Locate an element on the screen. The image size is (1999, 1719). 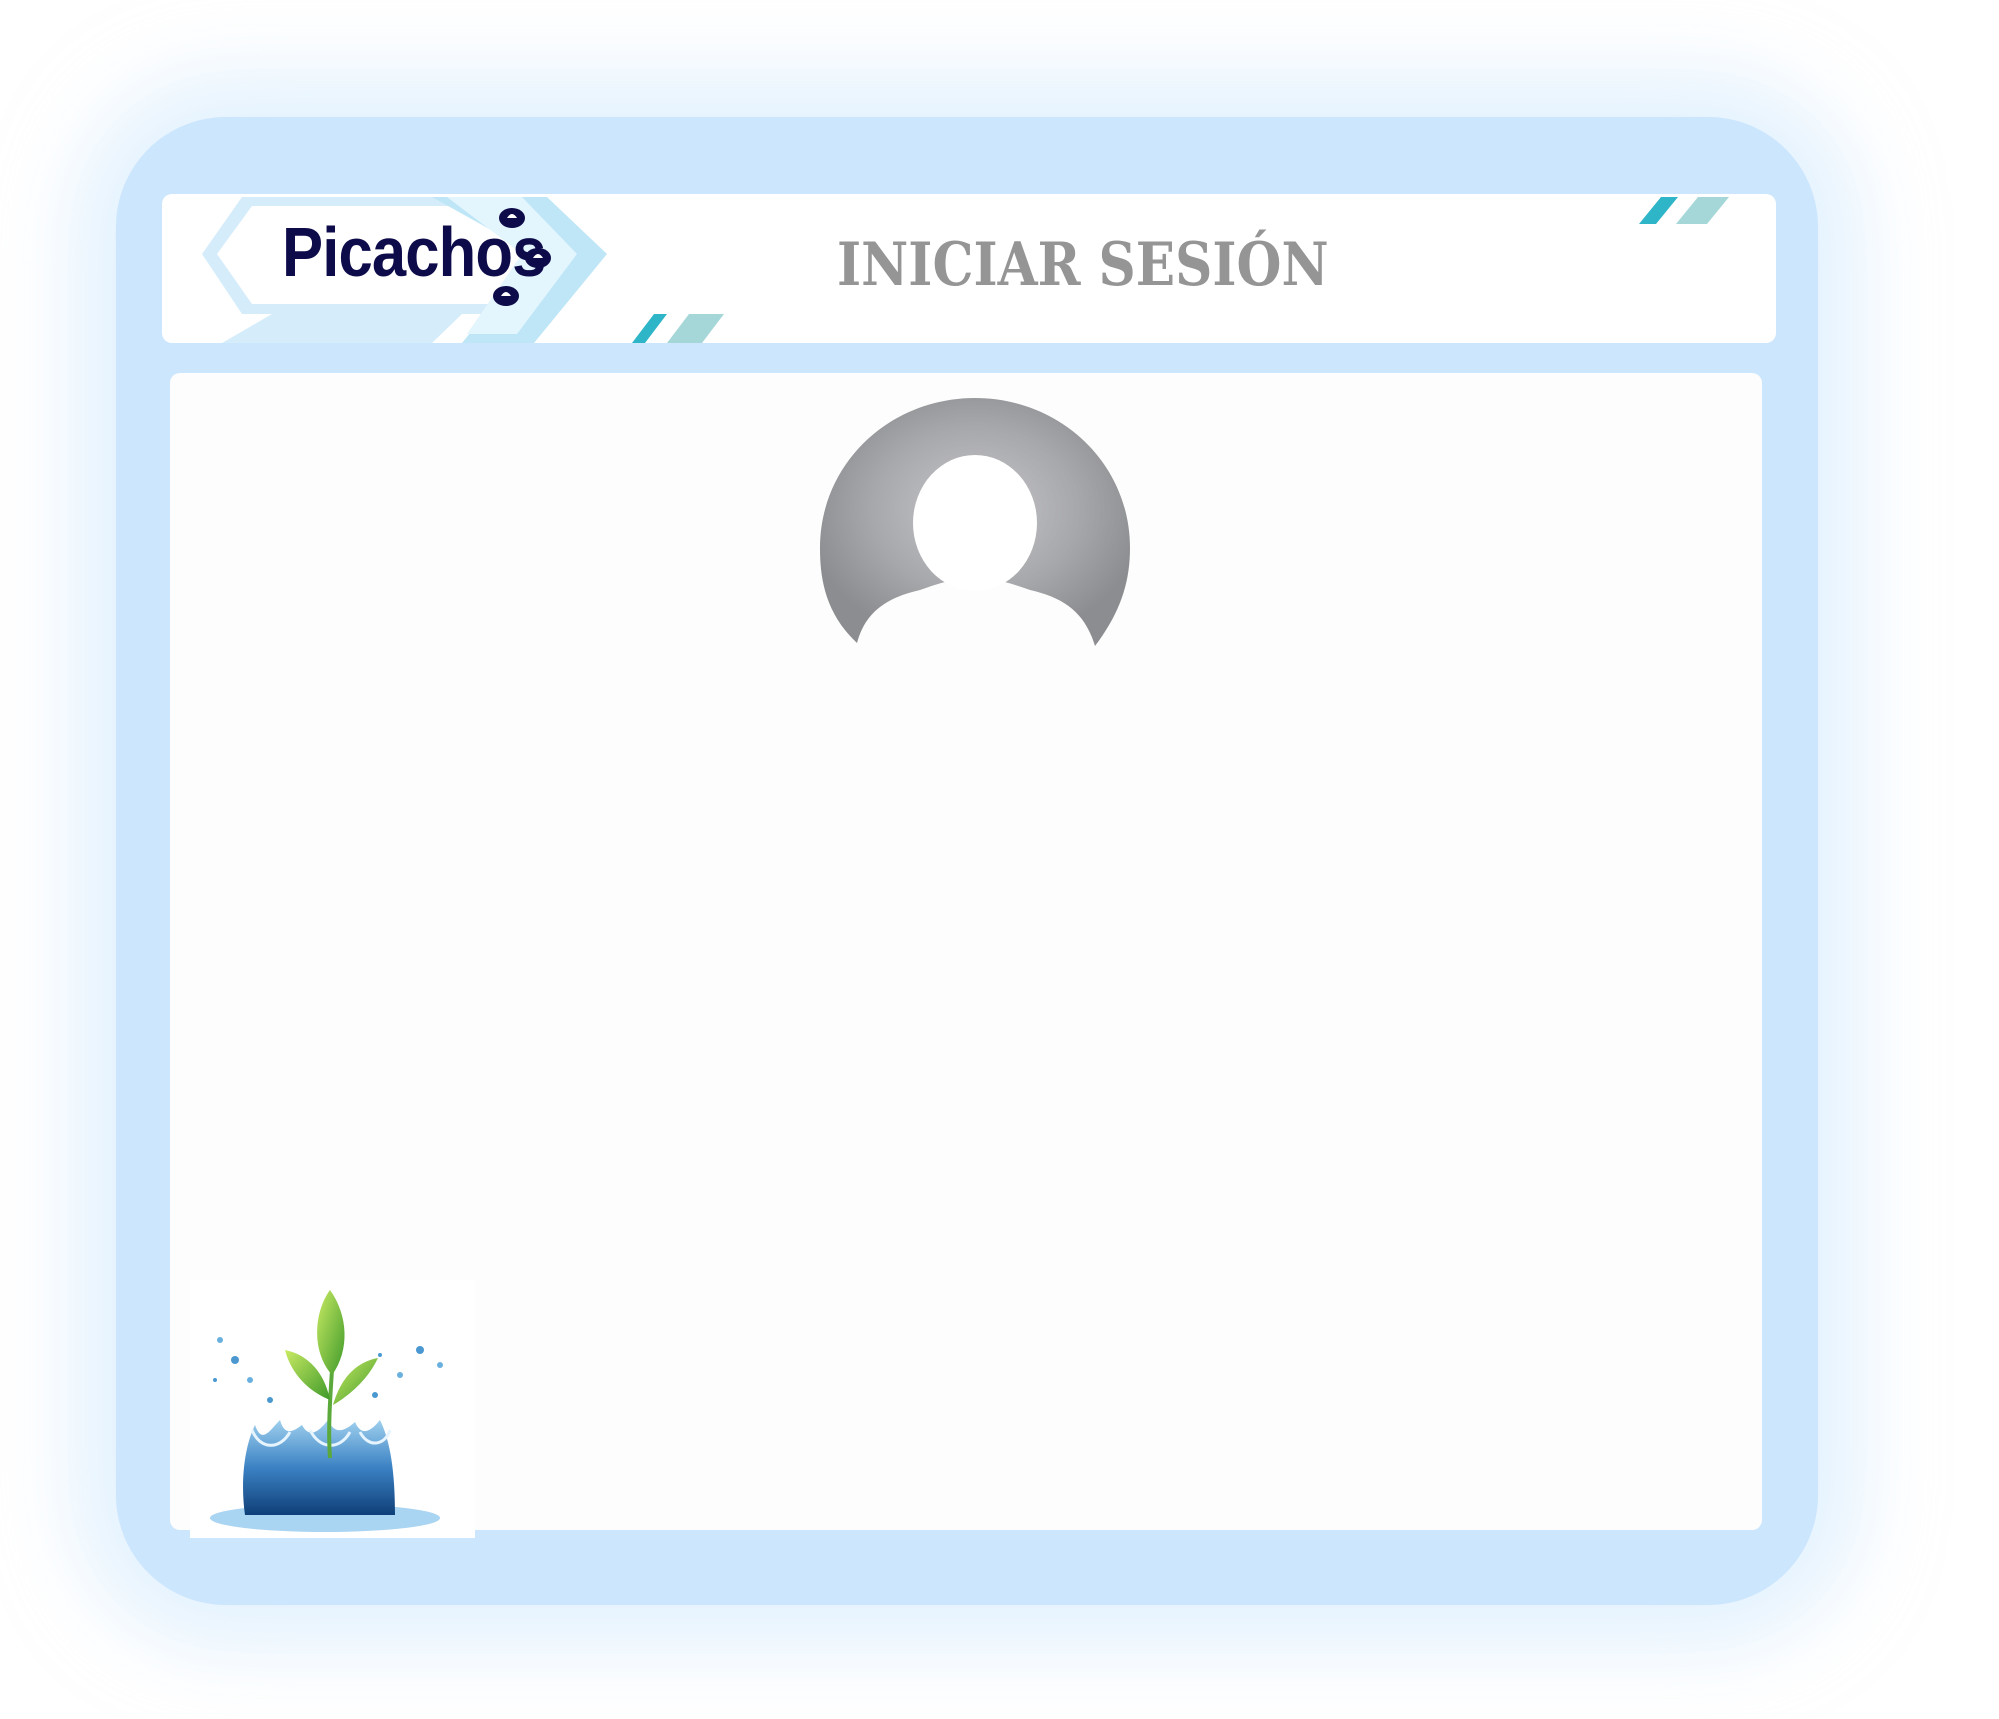
page-title: INICIAR SESIÓN is located at coordinates (1083, 265).